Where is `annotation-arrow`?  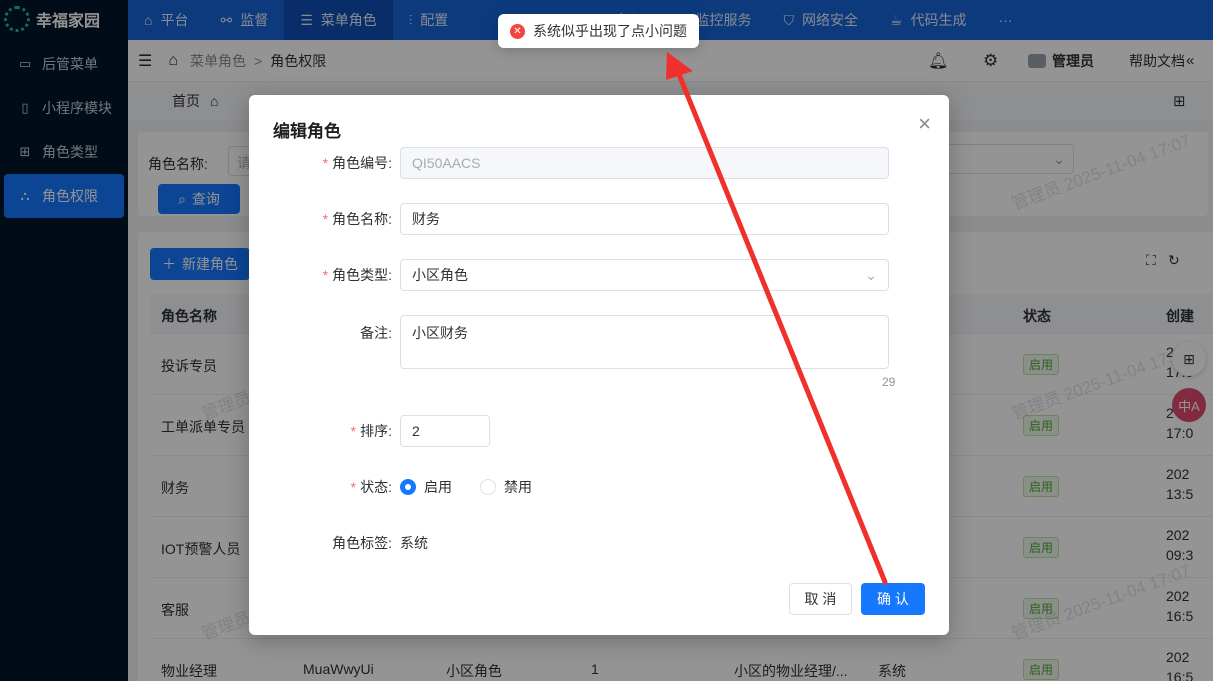
annotation-arrow is located at coordinates (777, 318).